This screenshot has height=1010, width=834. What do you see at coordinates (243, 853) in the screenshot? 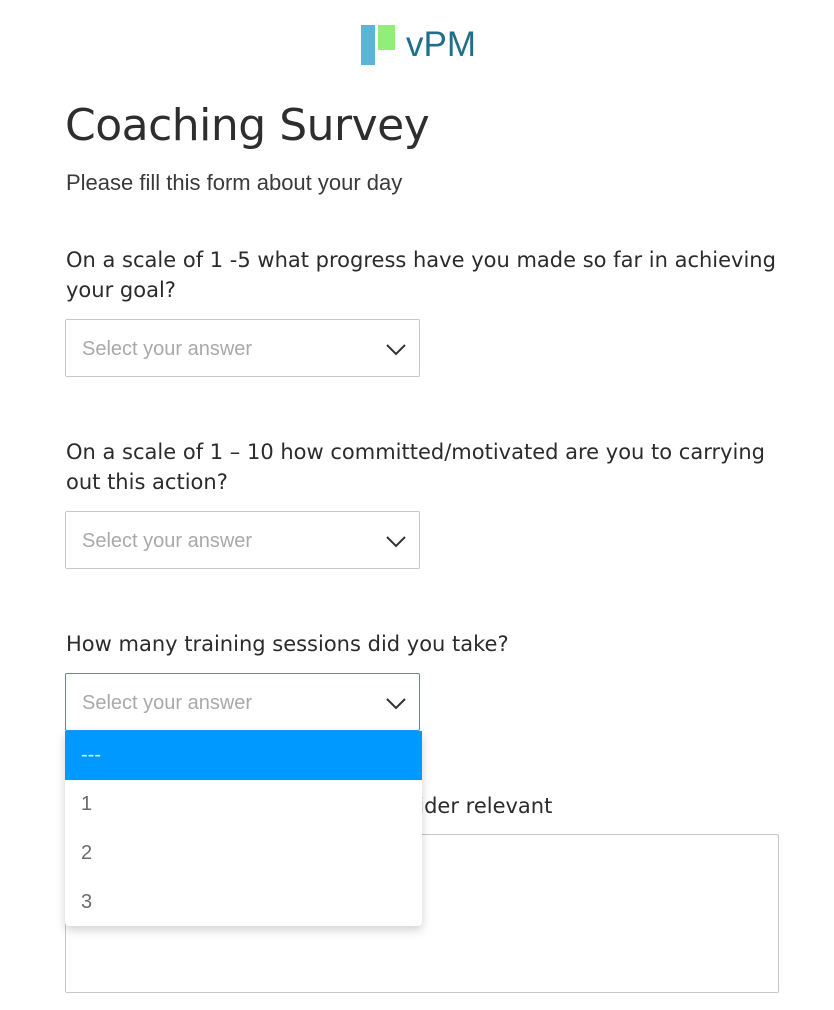
I see `dropdown-option: 2` at bounding box center [243, 853].